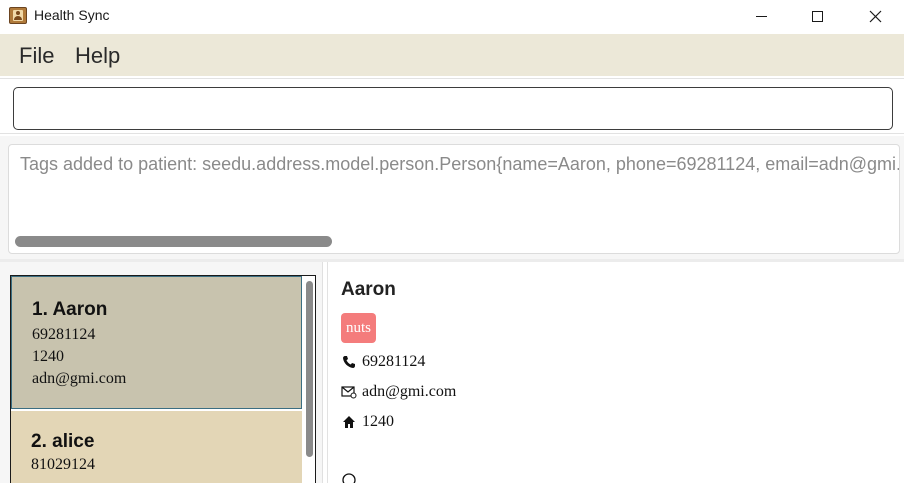 This screenshot has width=904, height=483. I want to click on horizontal-scrollbar, so click(173, 241).